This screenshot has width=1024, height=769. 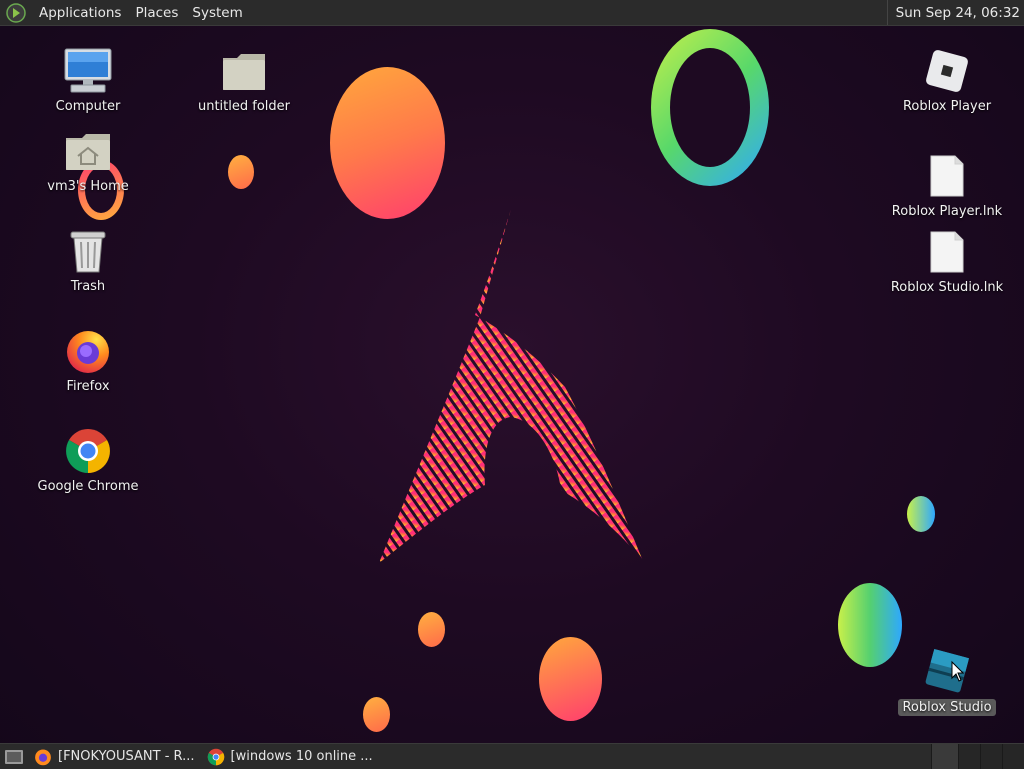 What do you see at coordinates (88, 286) in the screenshot?
I see `desktop-icon-label: Trash` at bounding box center [88, 286].